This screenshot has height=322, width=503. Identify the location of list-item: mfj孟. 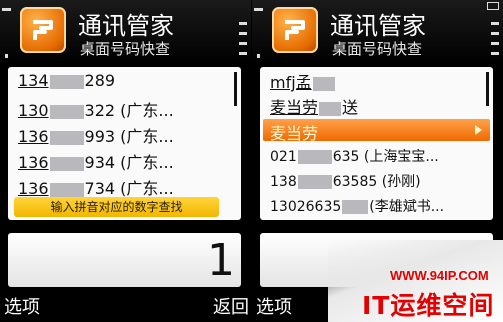
(303, 81).